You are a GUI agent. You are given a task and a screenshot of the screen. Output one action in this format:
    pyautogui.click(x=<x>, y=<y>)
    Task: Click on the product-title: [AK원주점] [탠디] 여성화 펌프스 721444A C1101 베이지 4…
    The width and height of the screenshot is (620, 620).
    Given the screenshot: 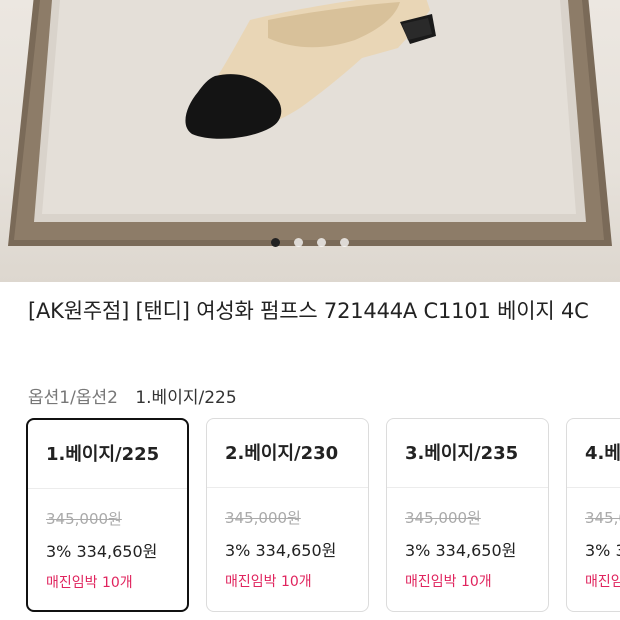 What is the action you would take?
    pyautogui.click(x=308, y=311)
    